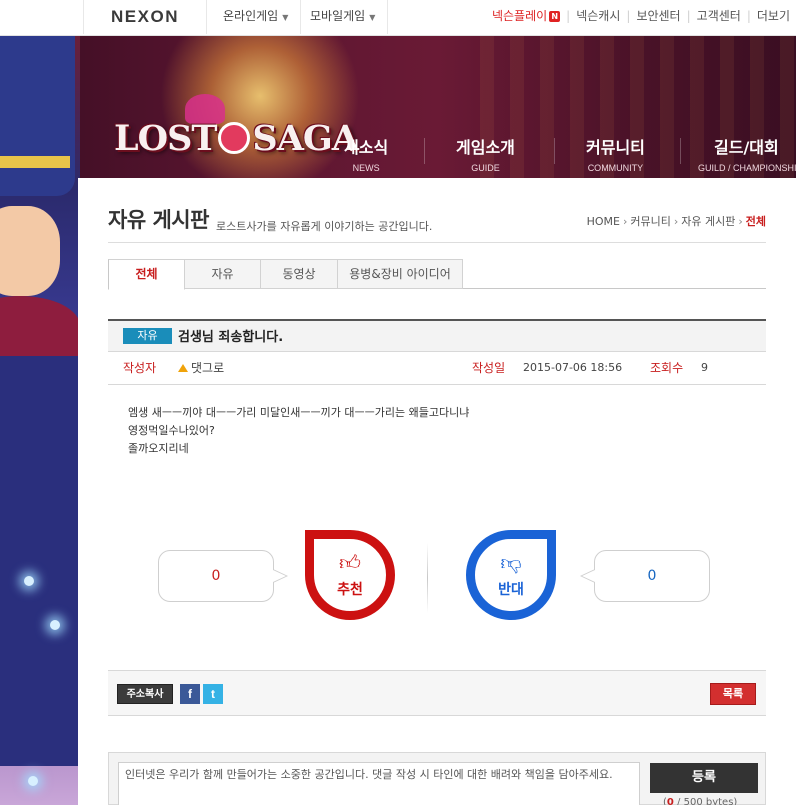 The height and width of the screenshot is (805, 796). Describe the element at coordinates (437, 368) in the screenshot. I see `post-meta: 작성자 댓그로 작성일 2015-07-06 18:56 조회수 9` at that location.